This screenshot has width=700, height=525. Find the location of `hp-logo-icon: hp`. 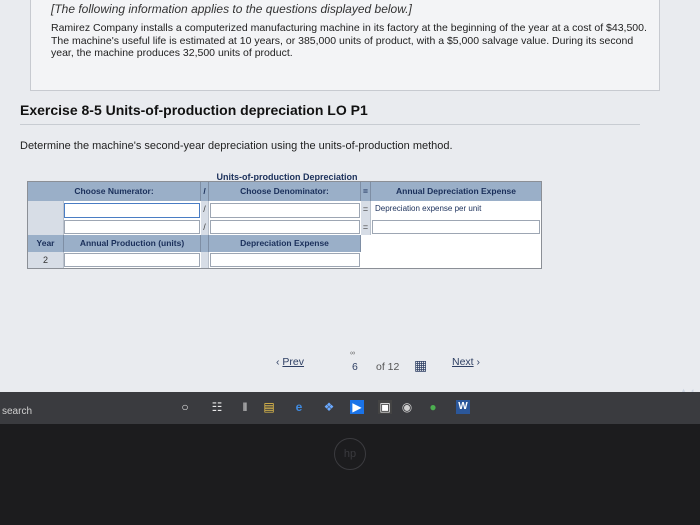

hp-logo-icon: hp is located at coordinates (350, 454).